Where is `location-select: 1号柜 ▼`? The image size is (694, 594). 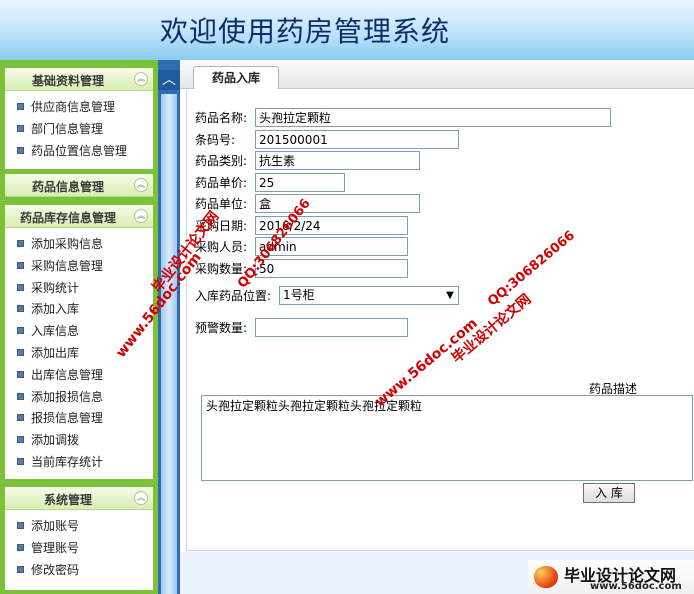 location-select: 1号柜 ▼ is located at coordinates (369, 295).